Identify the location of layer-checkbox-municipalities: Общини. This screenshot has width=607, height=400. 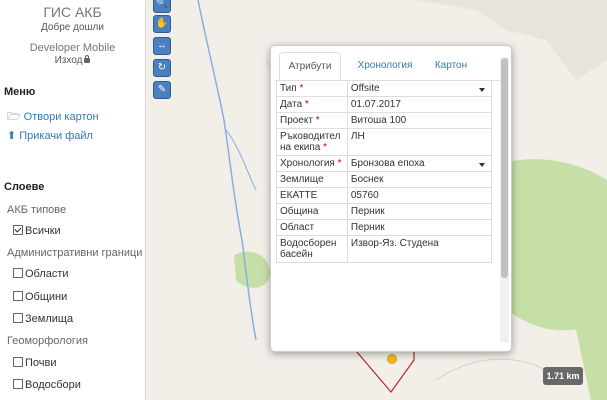
(40, 297).